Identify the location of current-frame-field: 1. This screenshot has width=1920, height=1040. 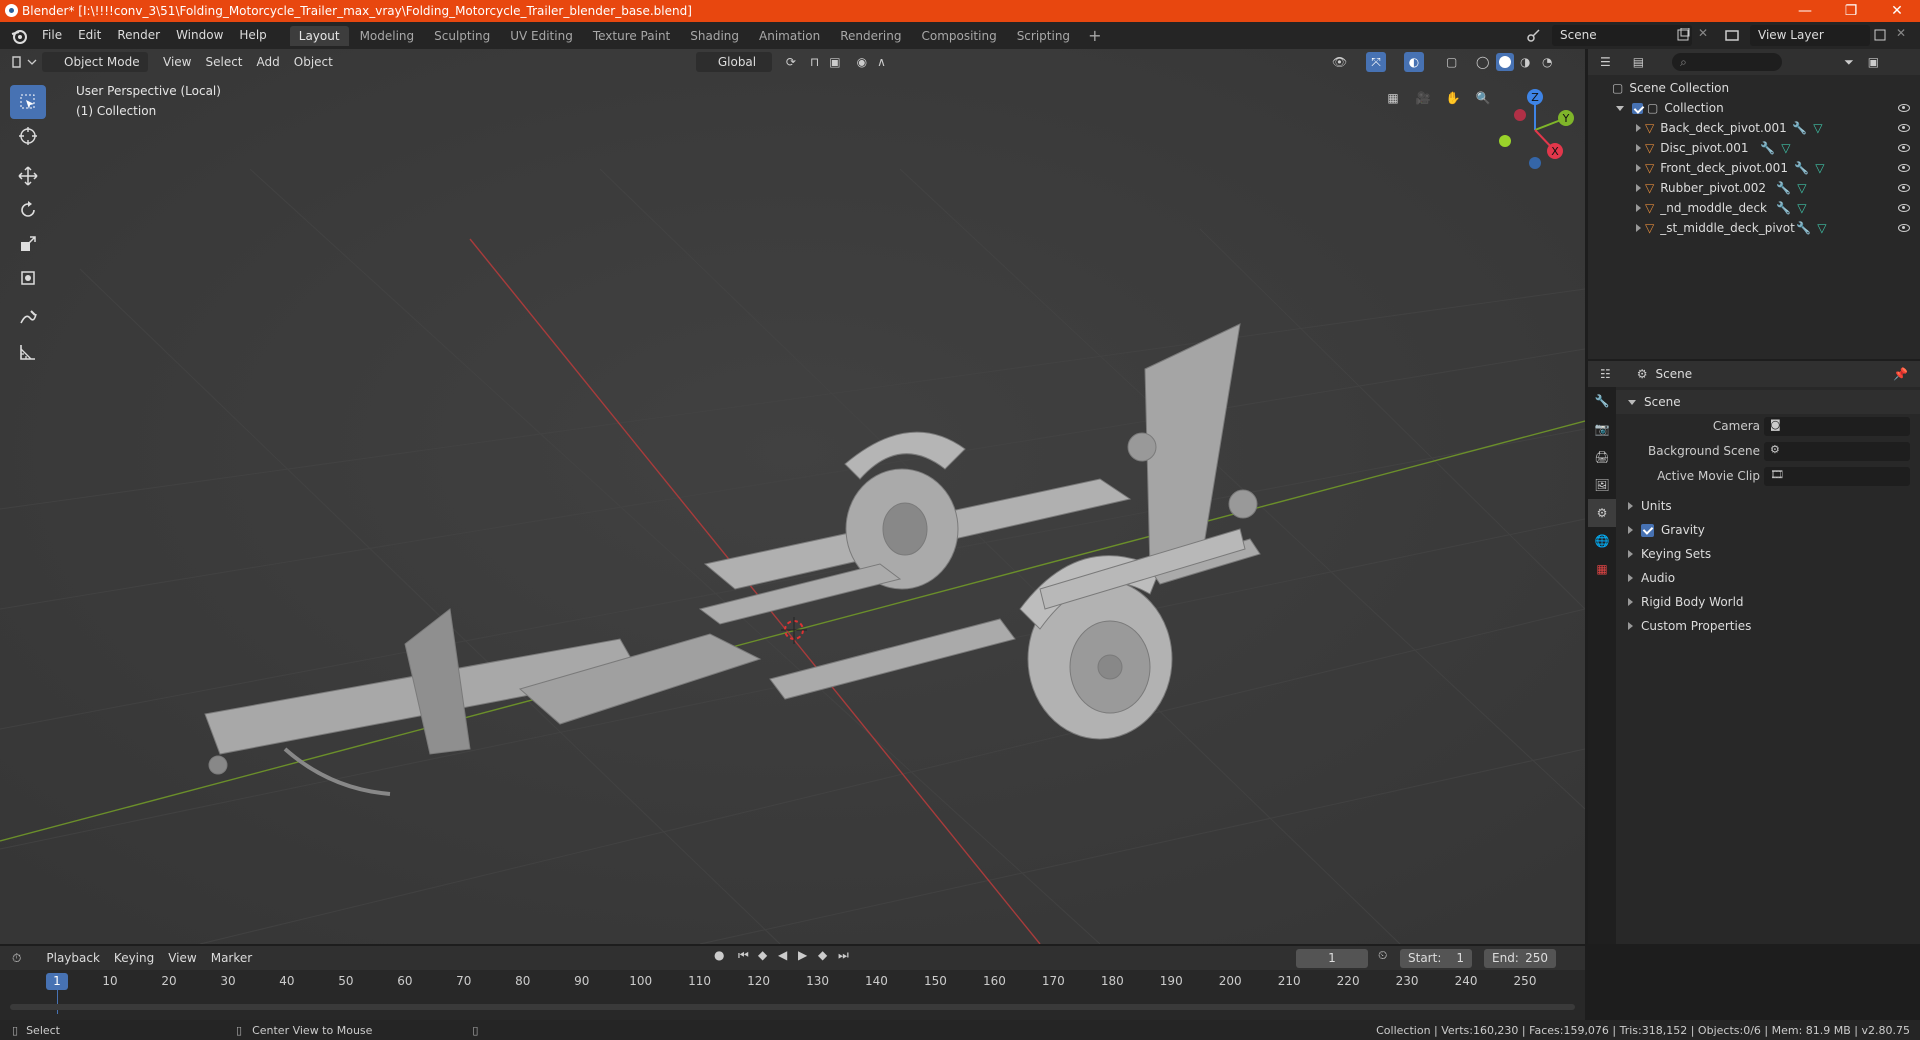
(1332, 958).